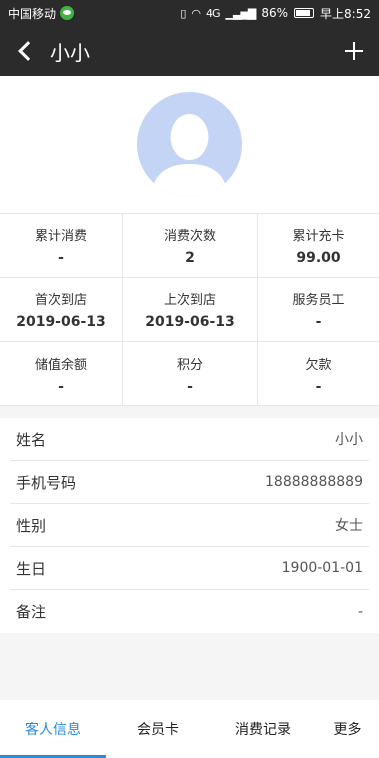 The width and height of the screenshot is (379, 758). What do you see at coordinates (31, 525) in the screenshot?
I see `info-label: 性别` at bounding box center [31, 525].